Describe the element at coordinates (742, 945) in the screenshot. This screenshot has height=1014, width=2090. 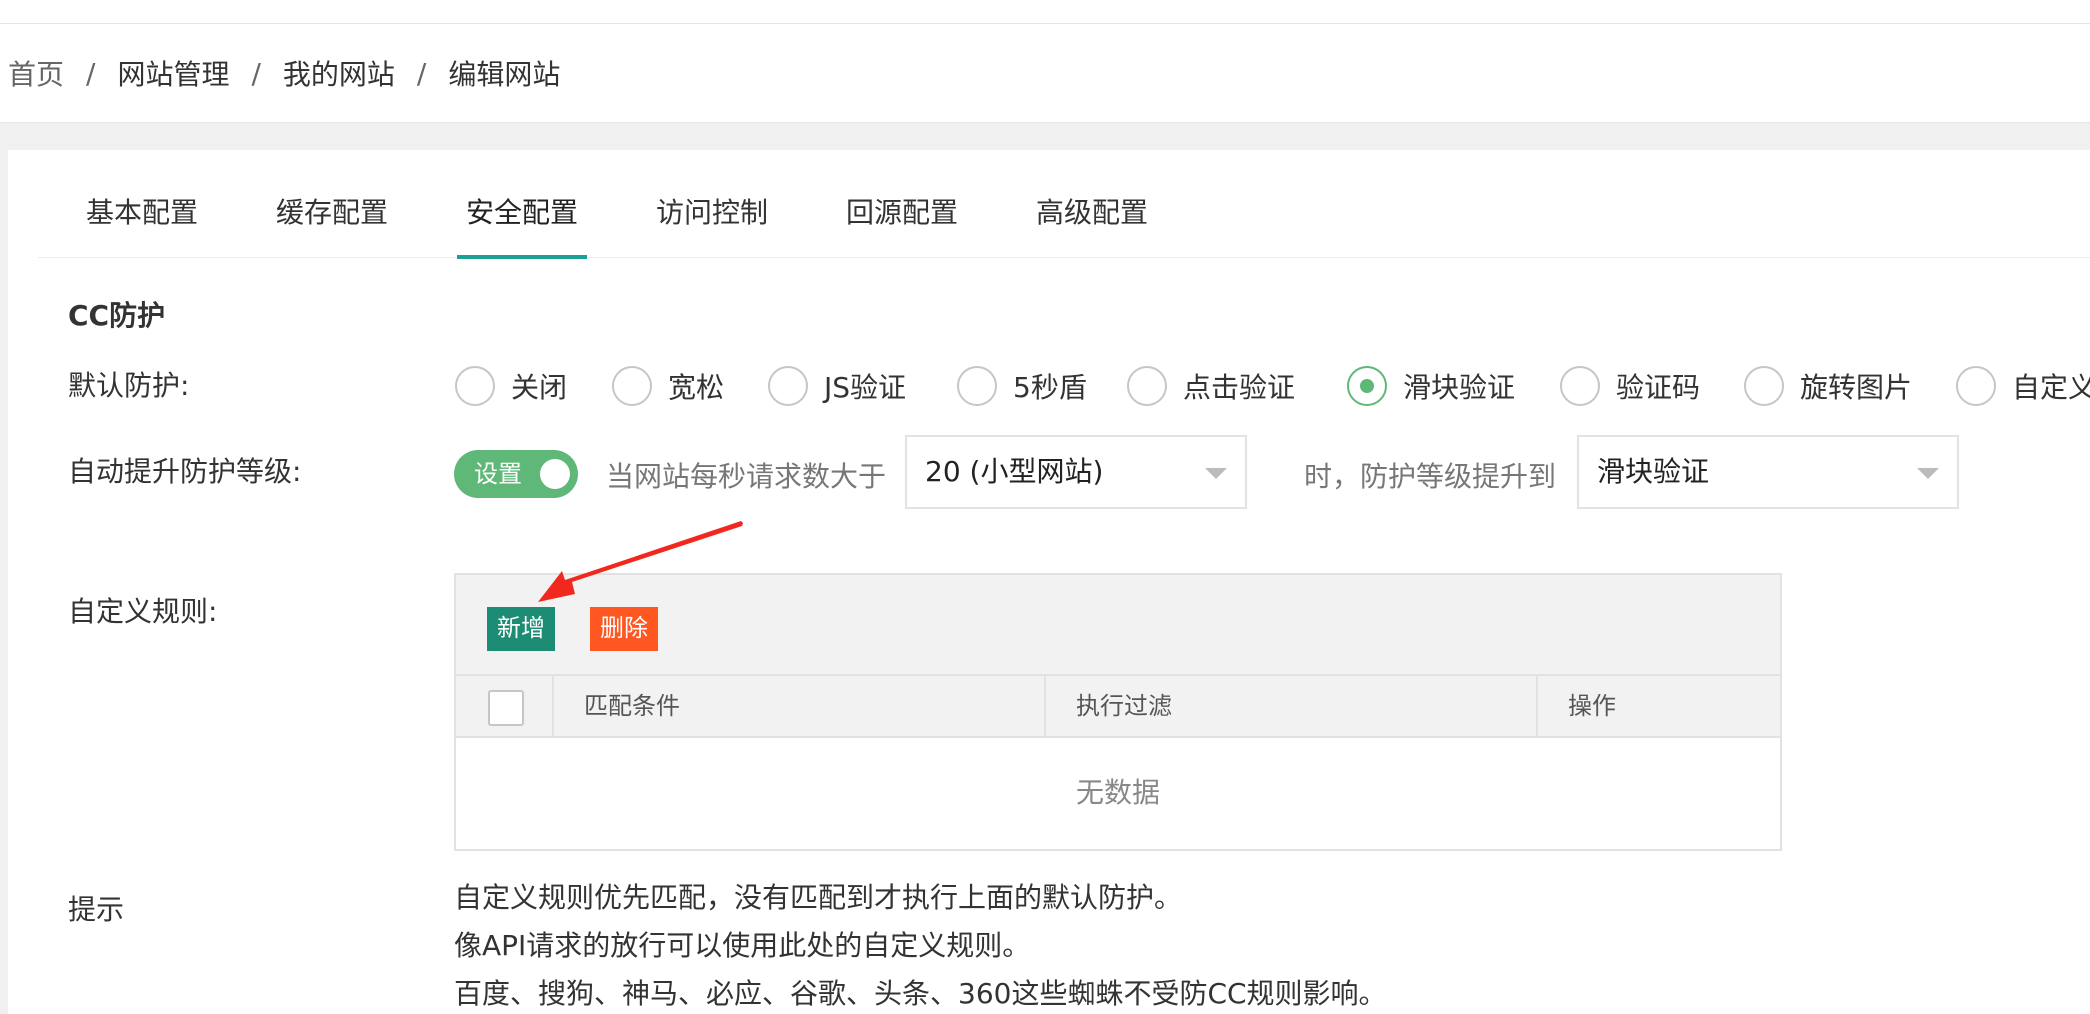
I see `hint-line: 像API请求的放行可以使用此处的自定义规则。` at that location.